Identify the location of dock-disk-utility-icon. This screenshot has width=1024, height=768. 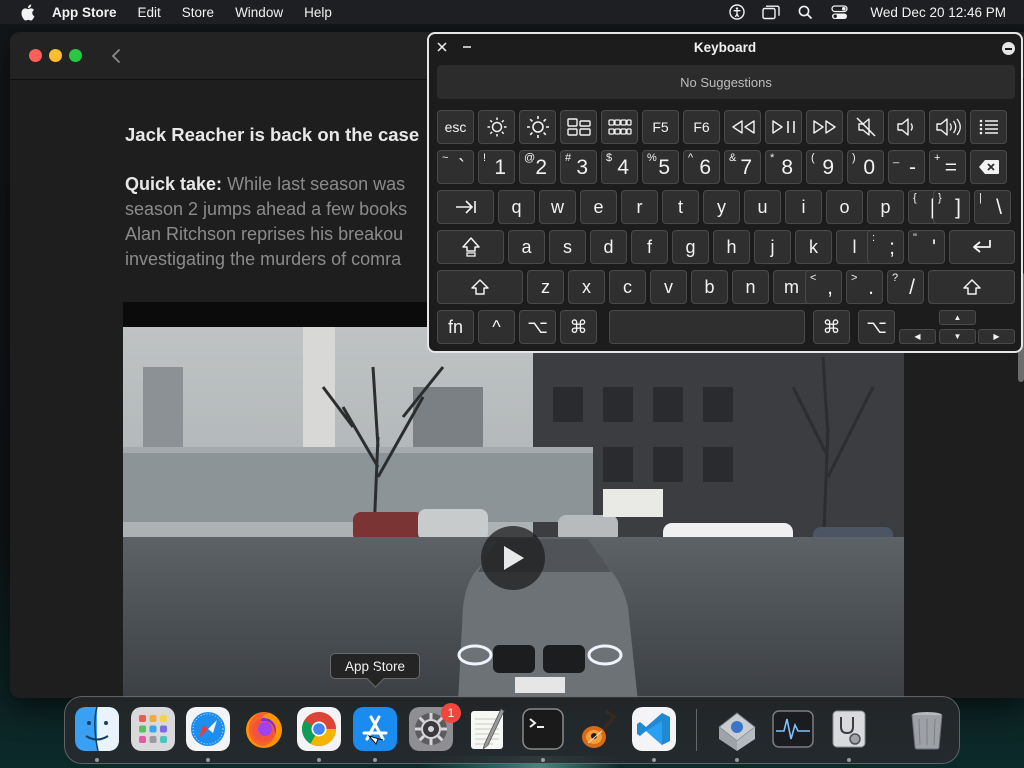
(849, 729).